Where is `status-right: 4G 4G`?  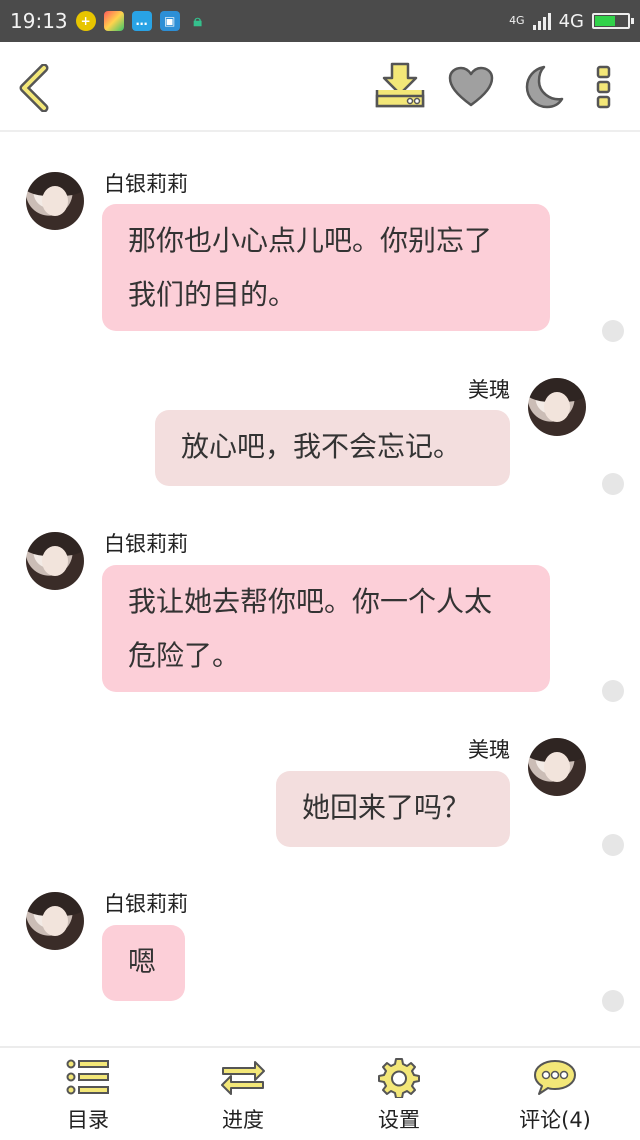 status-right: 4G 4G is located at coordinates (571, 21).